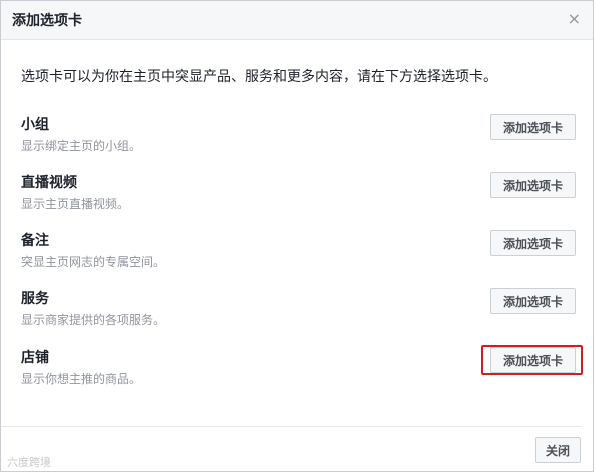 This screenshot has height=474, width=596. Describe the element at coordinates (298, 139) in the screenshot. I see `tab-option-groups: 小组 显示绑定主页的小组。 添加选项卡` at that location.